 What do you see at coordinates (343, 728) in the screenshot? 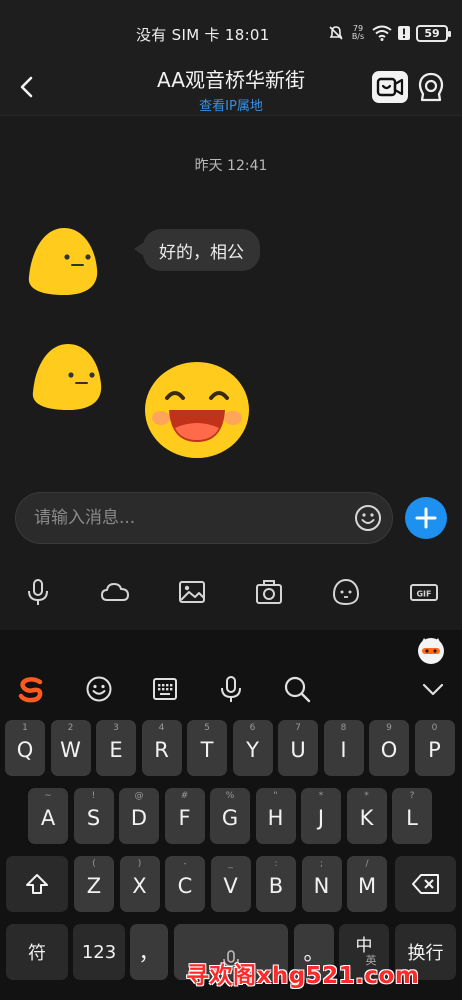
I see `key-hint: 8` at bounding box center [343, 728].